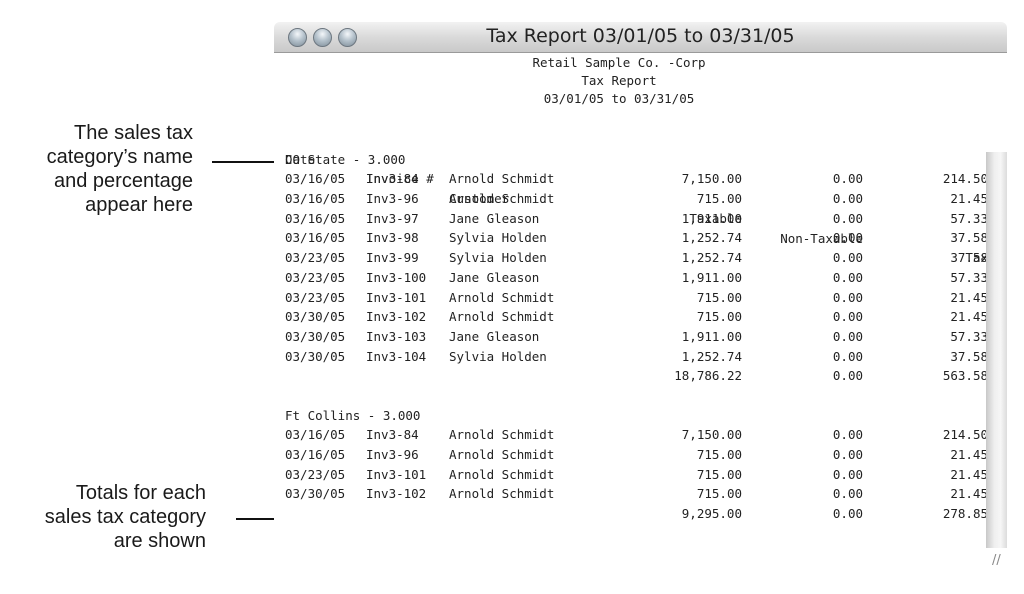 This screenshot has width=1024, height=594. I want to click on callout-line: category’s name, so click(119, 157).